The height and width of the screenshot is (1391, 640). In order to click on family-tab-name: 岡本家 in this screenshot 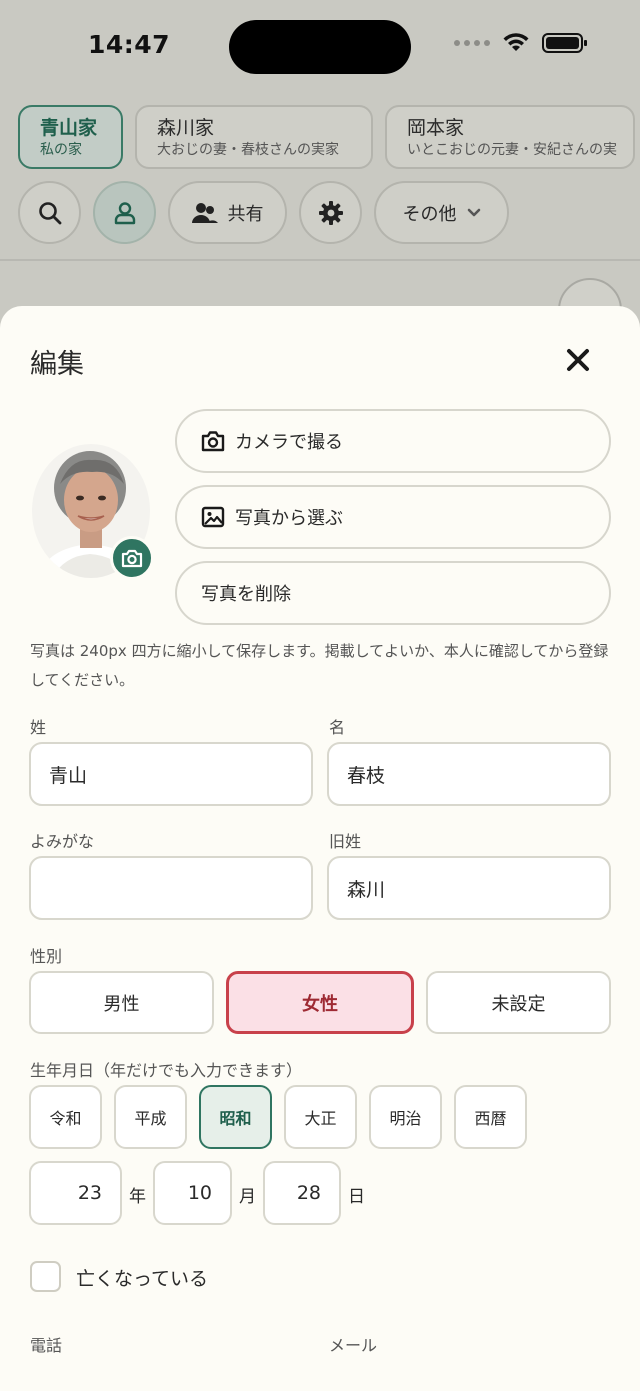, I will do `click(436, 128)`.